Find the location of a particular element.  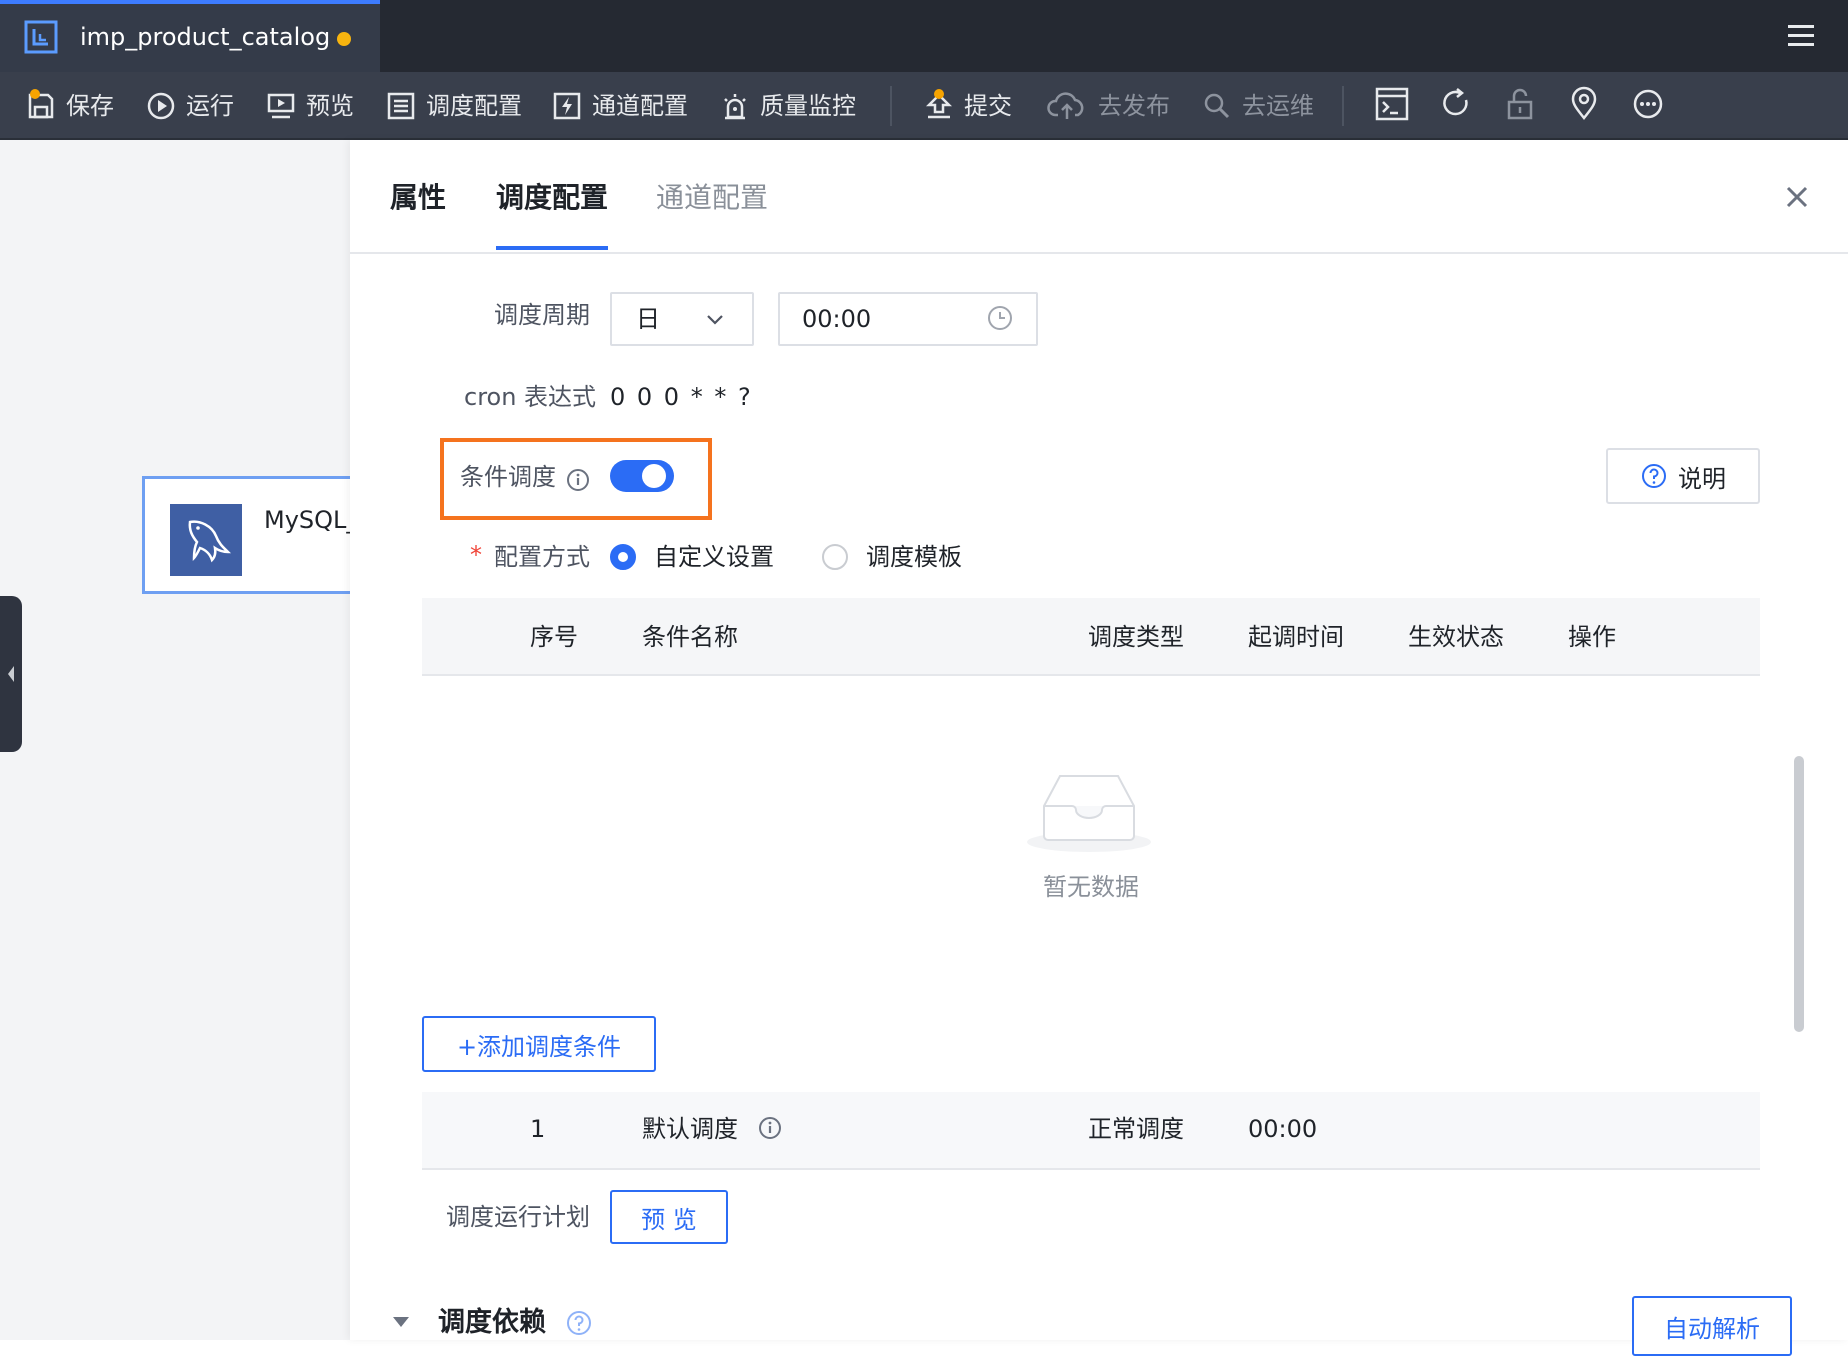

panel-collapse-handle is located at coordinates (11, 674).